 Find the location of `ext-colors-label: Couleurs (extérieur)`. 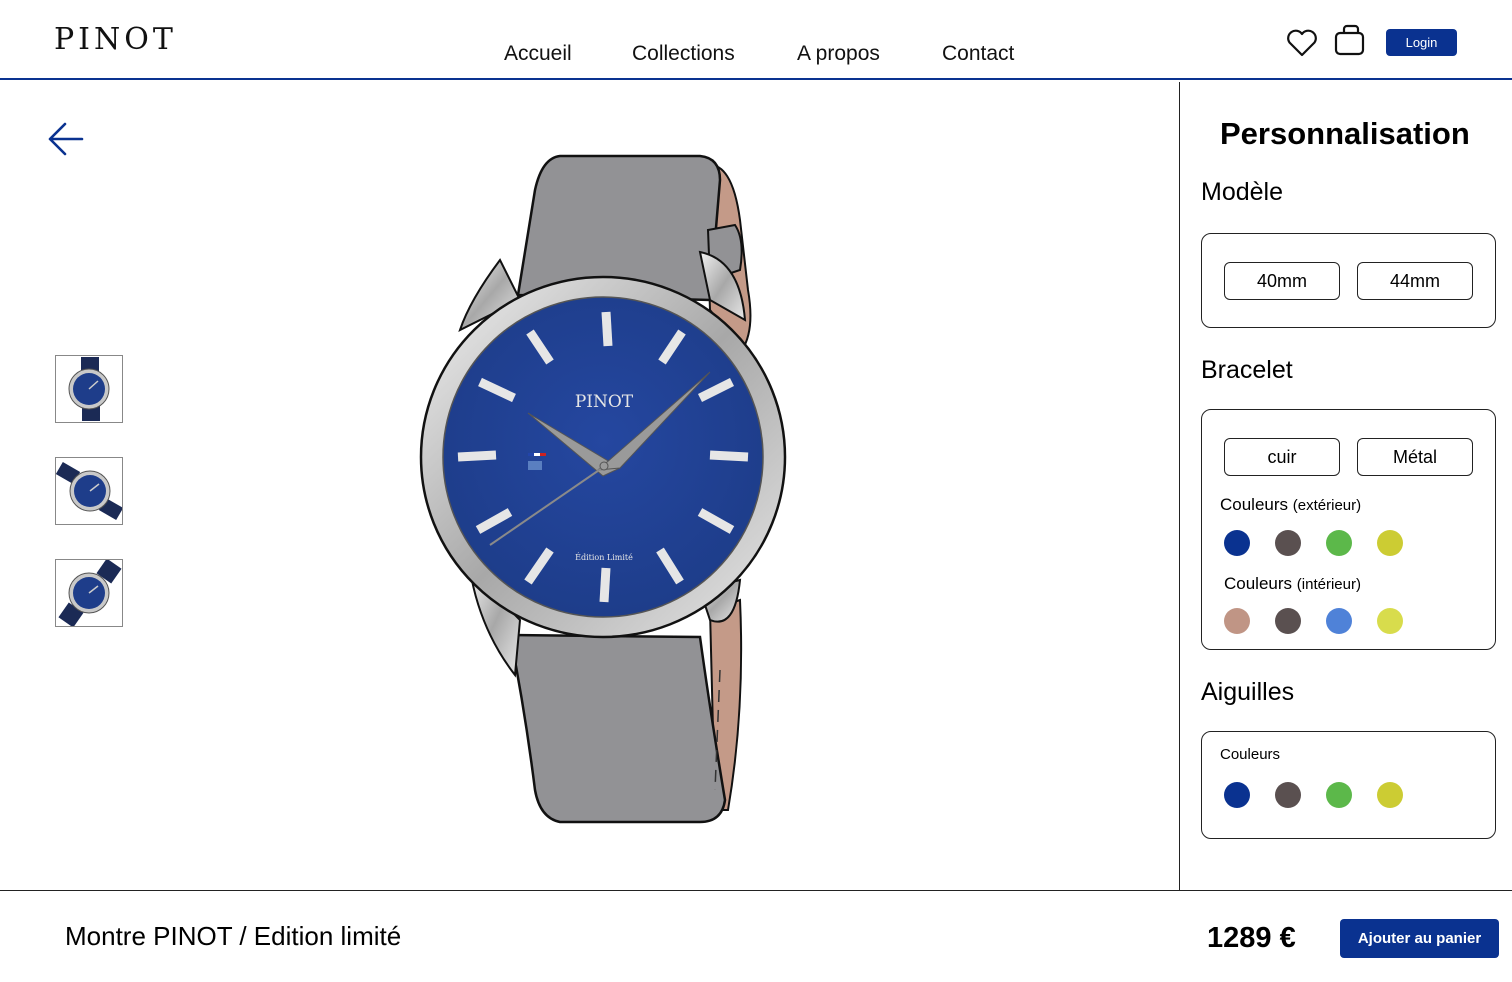

ext-colors-label: Couleurs (extérieur) is located at coordinates (1290, 505).